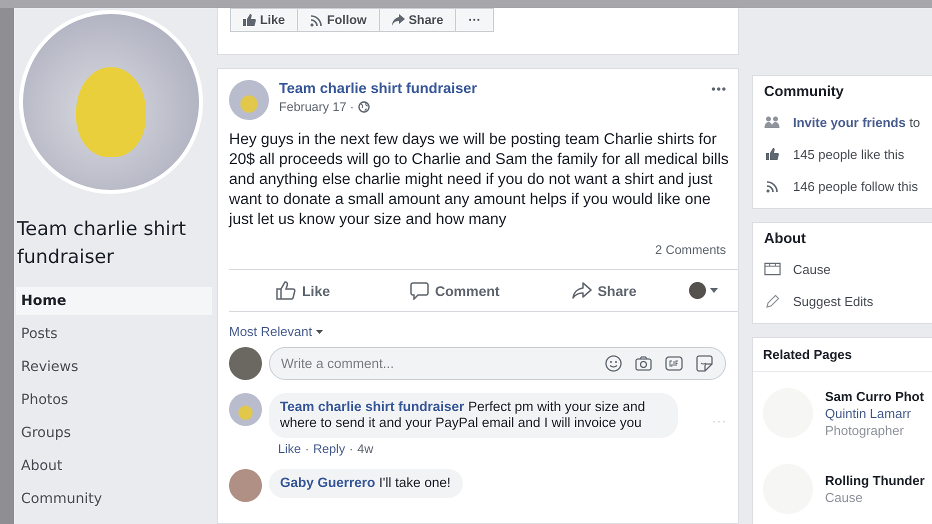 This screenshot has height=524, width=932. I want to click on card-title: About, so click(785, 239).